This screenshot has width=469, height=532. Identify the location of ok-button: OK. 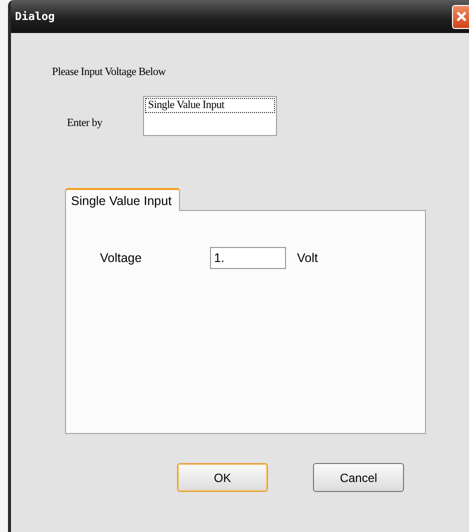
(222, 477).